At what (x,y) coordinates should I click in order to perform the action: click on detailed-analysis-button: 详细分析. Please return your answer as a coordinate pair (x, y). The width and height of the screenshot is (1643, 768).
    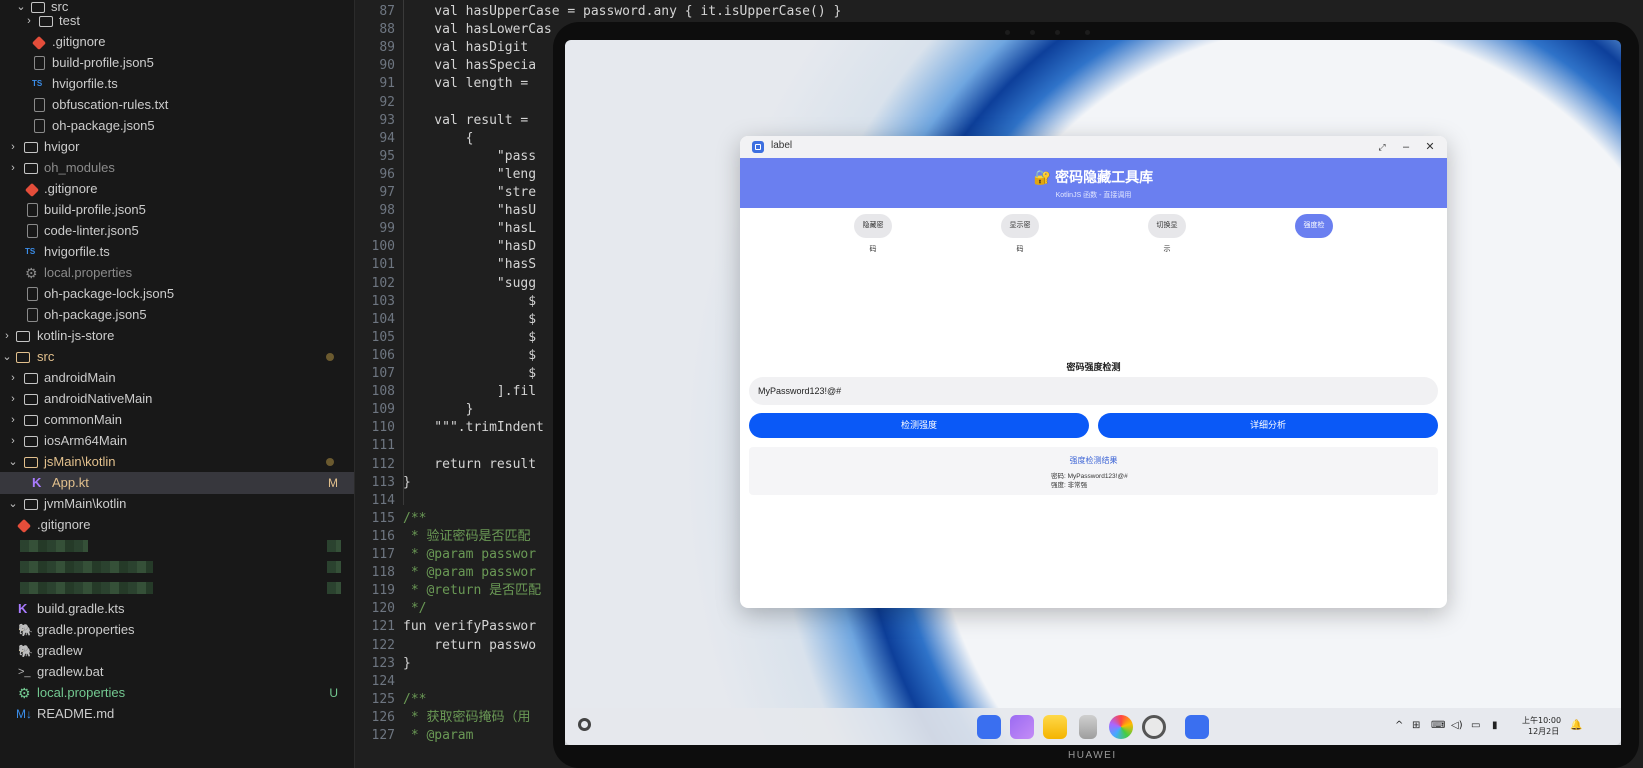
    Looking at the image, I should click on (1268, 425).